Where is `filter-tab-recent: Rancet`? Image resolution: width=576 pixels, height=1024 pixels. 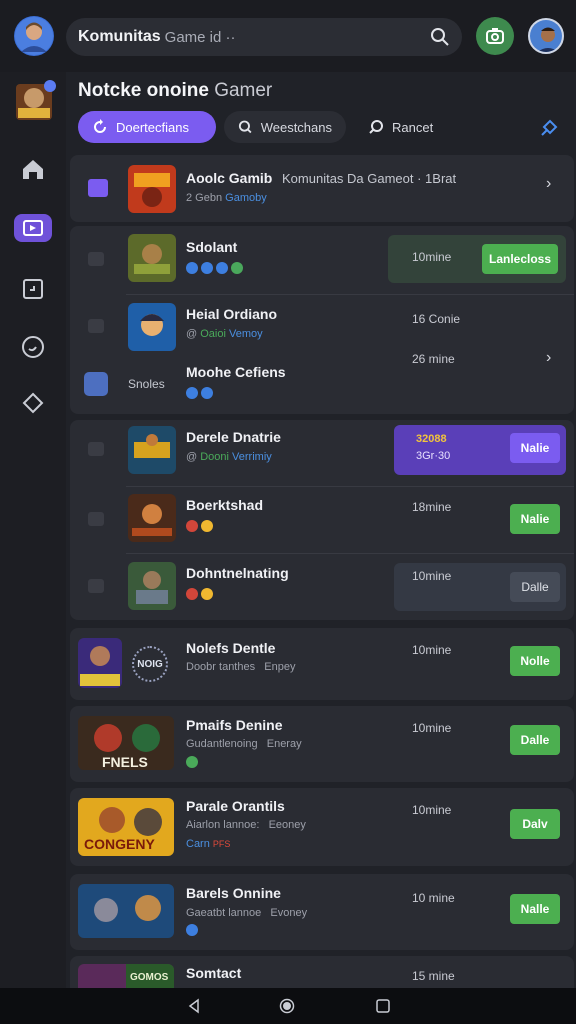
filter-tab-recent: Rancet is located at coordinates (409, 127).